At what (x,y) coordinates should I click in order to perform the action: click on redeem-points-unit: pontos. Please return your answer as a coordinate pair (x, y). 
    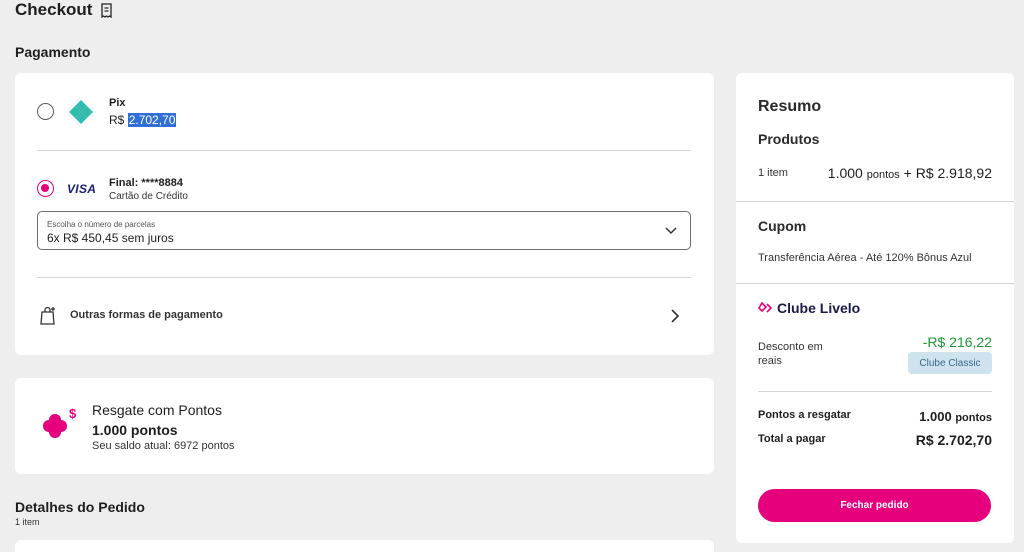
    Looking at the image, I should click on (973, 418).